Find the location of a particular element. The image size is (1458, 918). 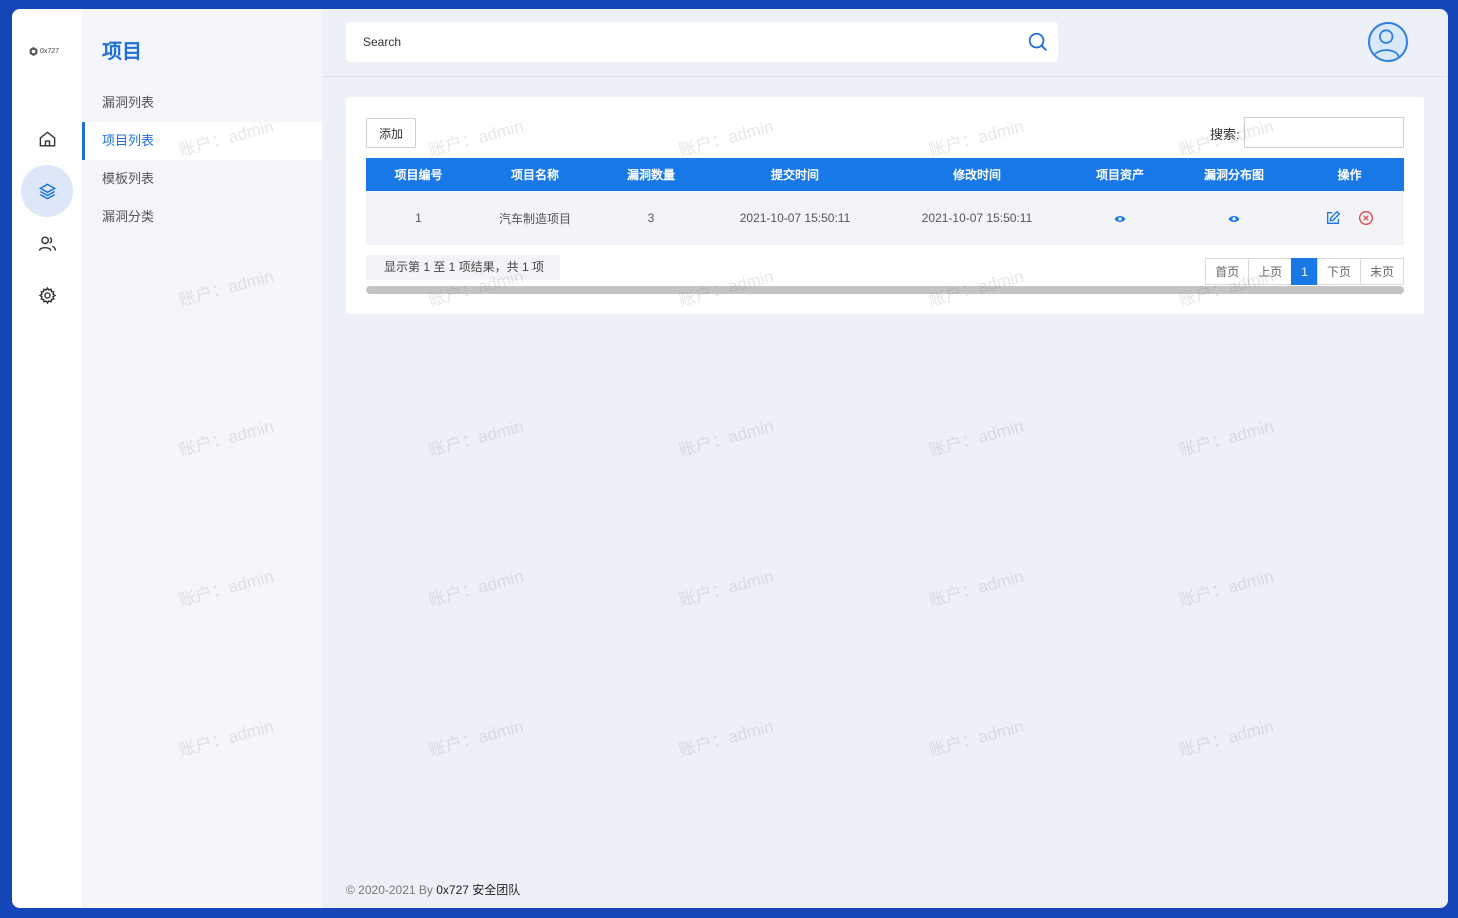

icon-rail: 0x727 is located at coordinates (47, 458).